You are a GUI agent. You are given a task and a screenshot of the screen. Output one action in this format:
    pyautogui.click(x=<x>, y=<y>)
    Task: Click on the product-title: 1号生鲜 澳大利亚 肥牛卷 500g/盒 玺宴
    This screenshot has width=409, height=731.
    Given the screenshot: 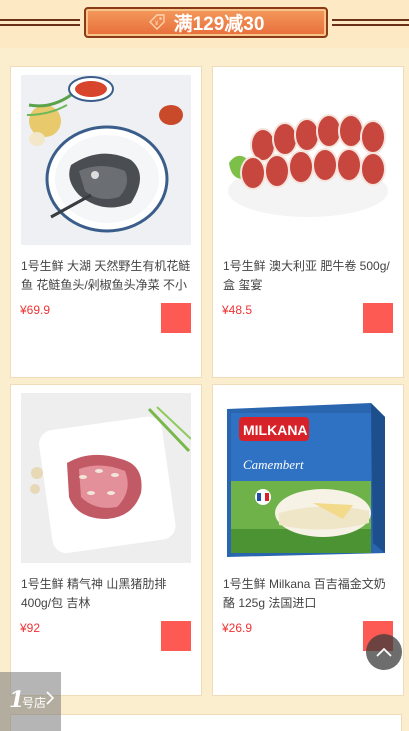 What is the action you would take?
    pyautogui.click(x=309, y=276)
    